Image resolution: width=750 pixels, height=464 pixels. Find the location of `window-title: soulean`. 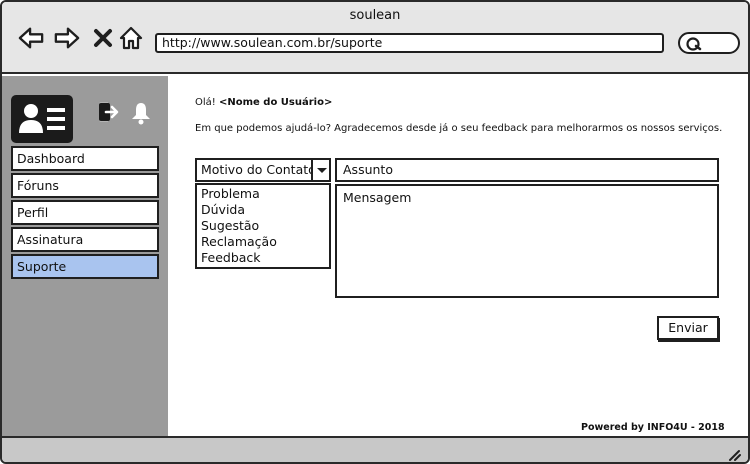

window-title: soulean is located at coordinates (375, 15).